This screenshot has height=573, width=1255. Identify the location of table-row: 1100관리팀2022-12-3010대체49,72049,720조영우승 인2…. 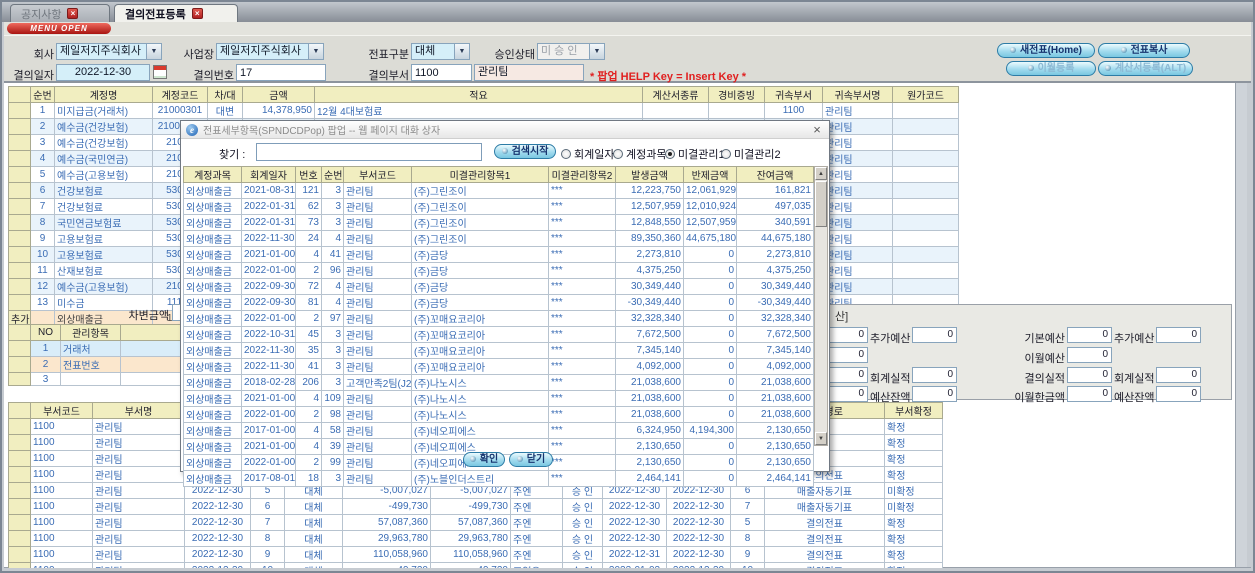
(475, 565).